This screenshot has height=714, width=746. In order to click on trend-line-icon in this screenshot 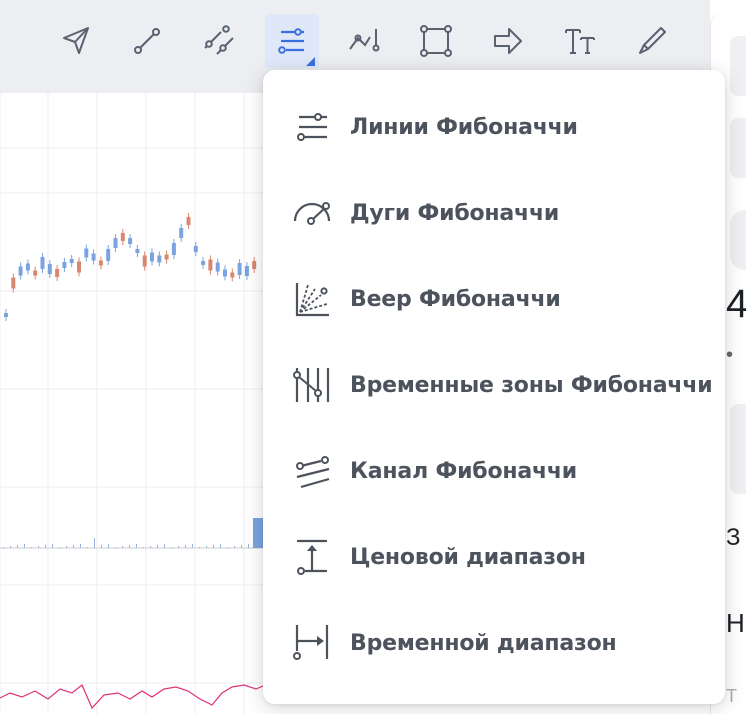, I will do `click(147, 41)`.